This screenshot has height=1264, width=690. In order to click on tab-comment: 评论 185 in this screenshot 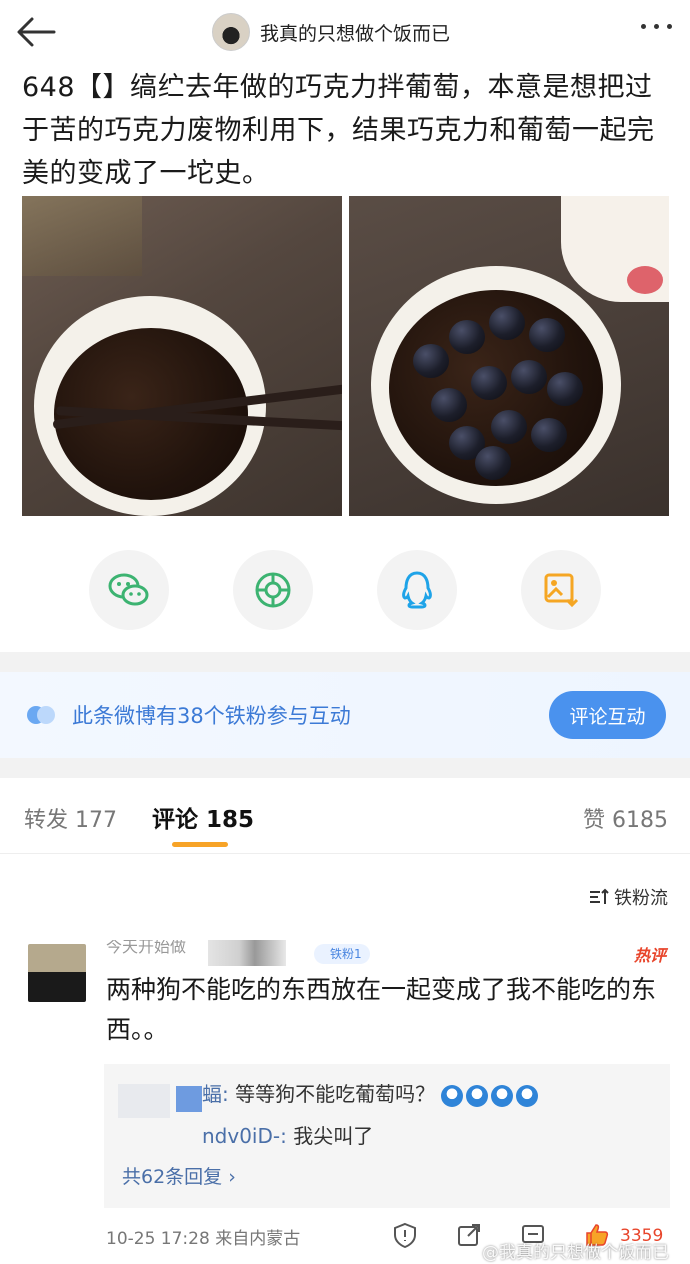, I will do `click(203, 817)`.